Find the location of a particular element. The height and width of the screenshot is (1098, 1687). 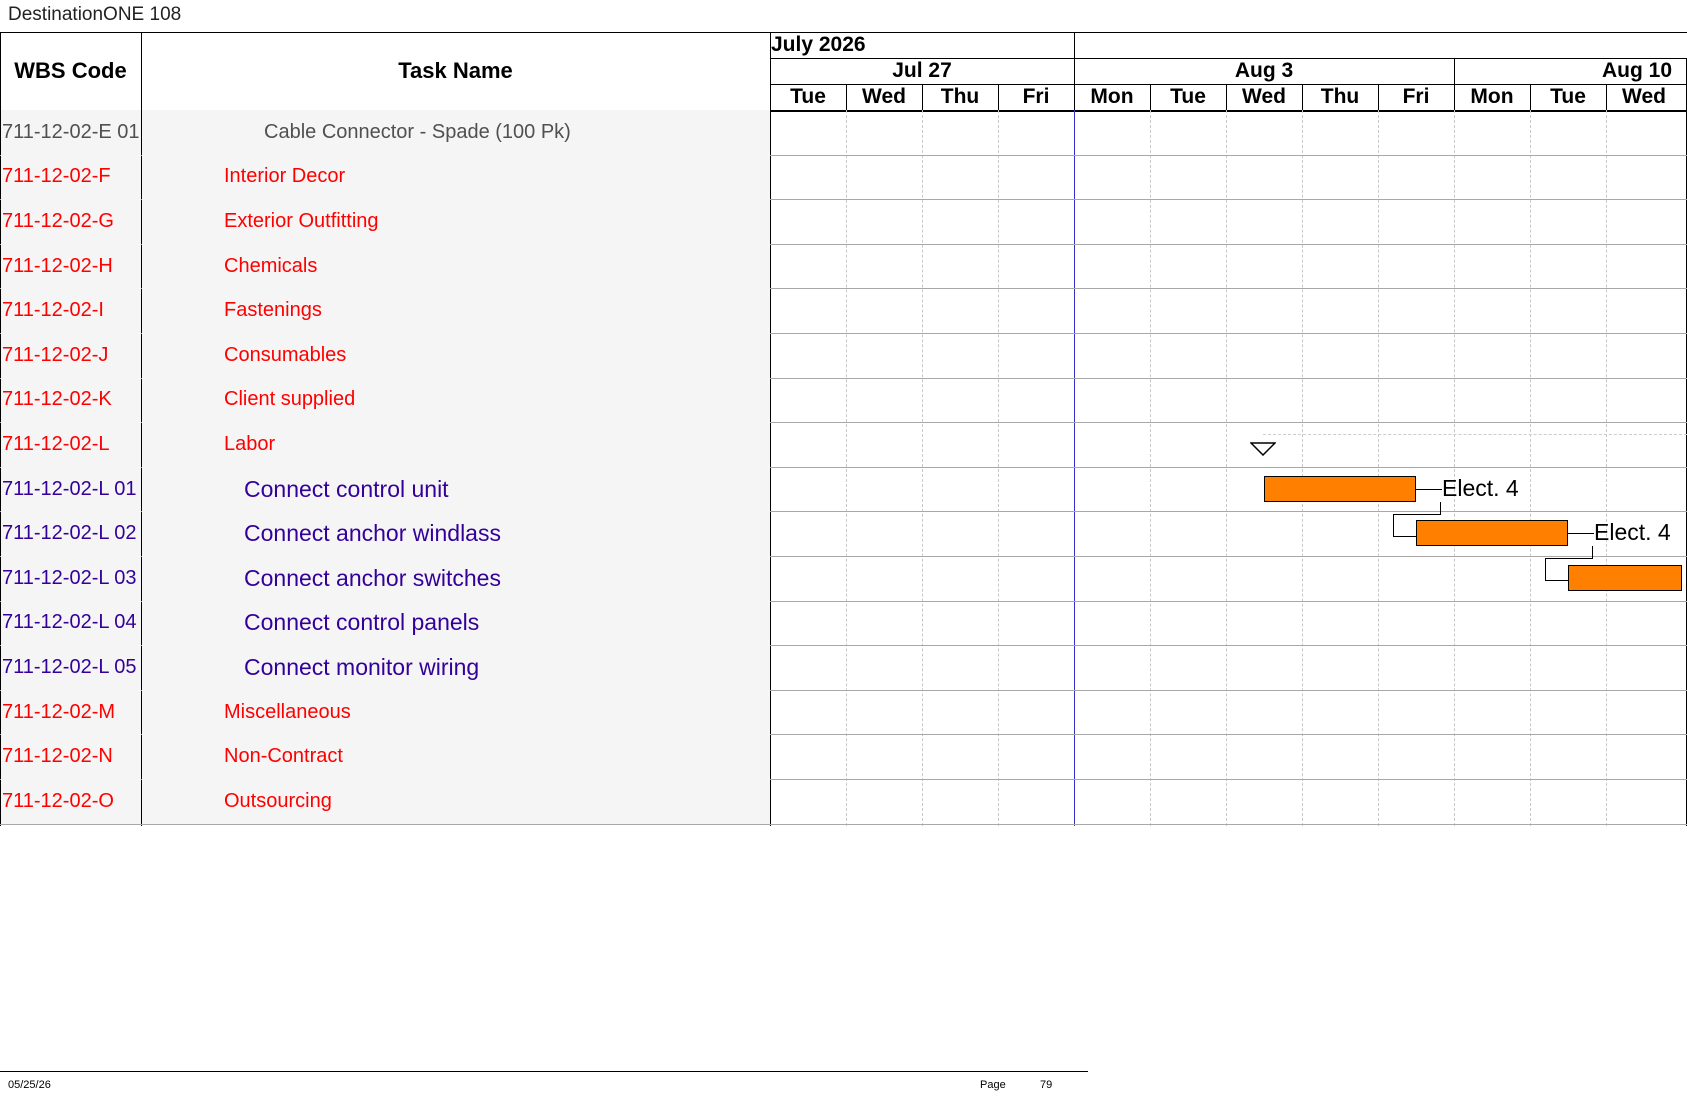

week-header: Aug 10 is located at coordinates (1636, 70).